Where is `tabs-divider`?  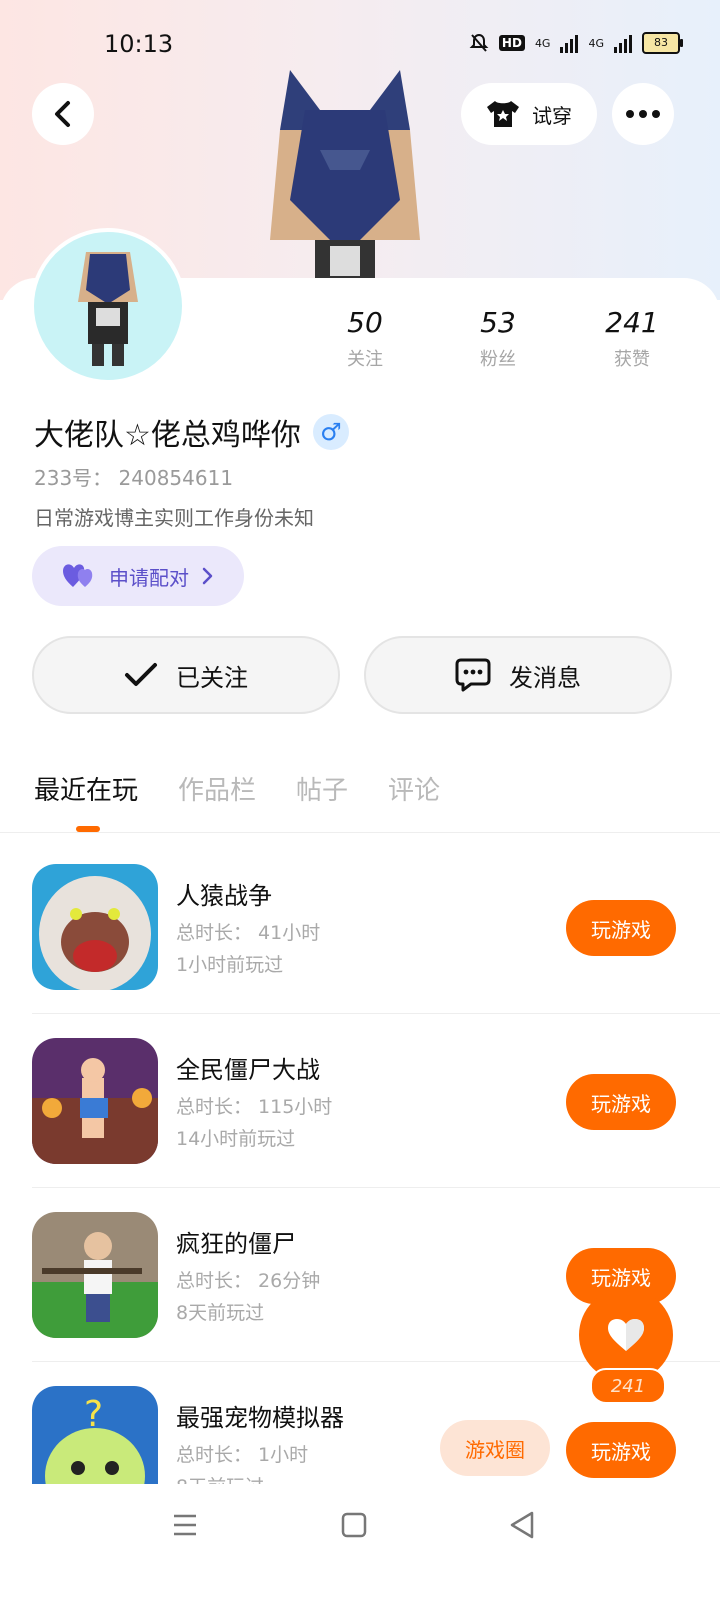
tabs-divider is located at coordinates (360, 832).